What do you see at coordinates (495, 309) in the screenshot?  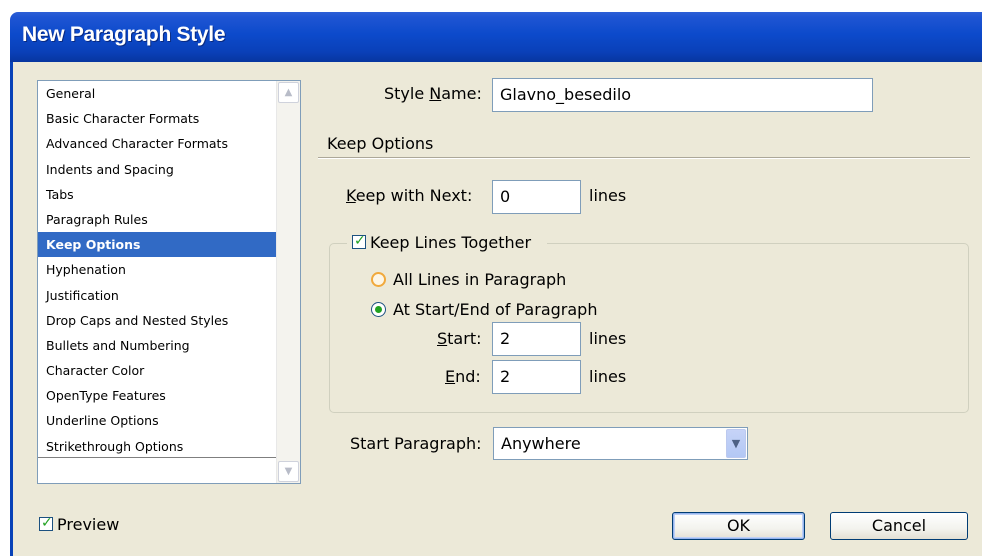 I see `start-end-label: At Start/End of Paragraph` at bounding box center [495, 309].